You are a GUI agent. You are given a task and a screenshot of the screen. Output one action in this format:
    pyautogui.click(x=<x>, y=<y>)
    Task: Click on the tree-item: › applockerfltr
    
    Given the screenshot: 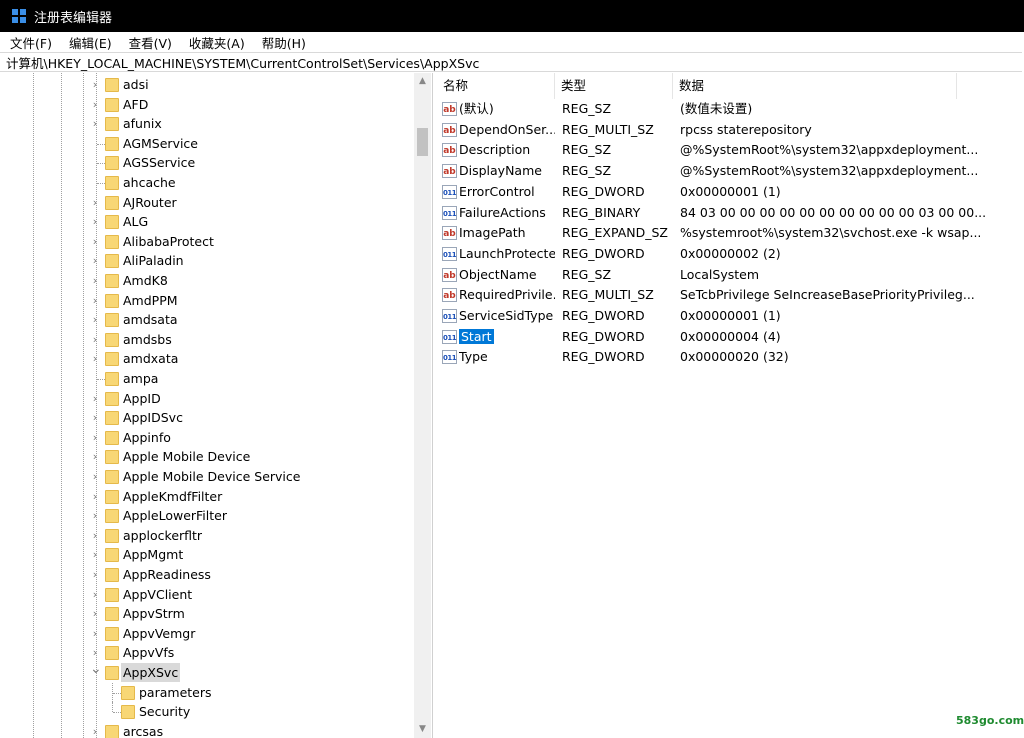 What is the action you would take?
    pyautogui.click(x=207, y=535)
    